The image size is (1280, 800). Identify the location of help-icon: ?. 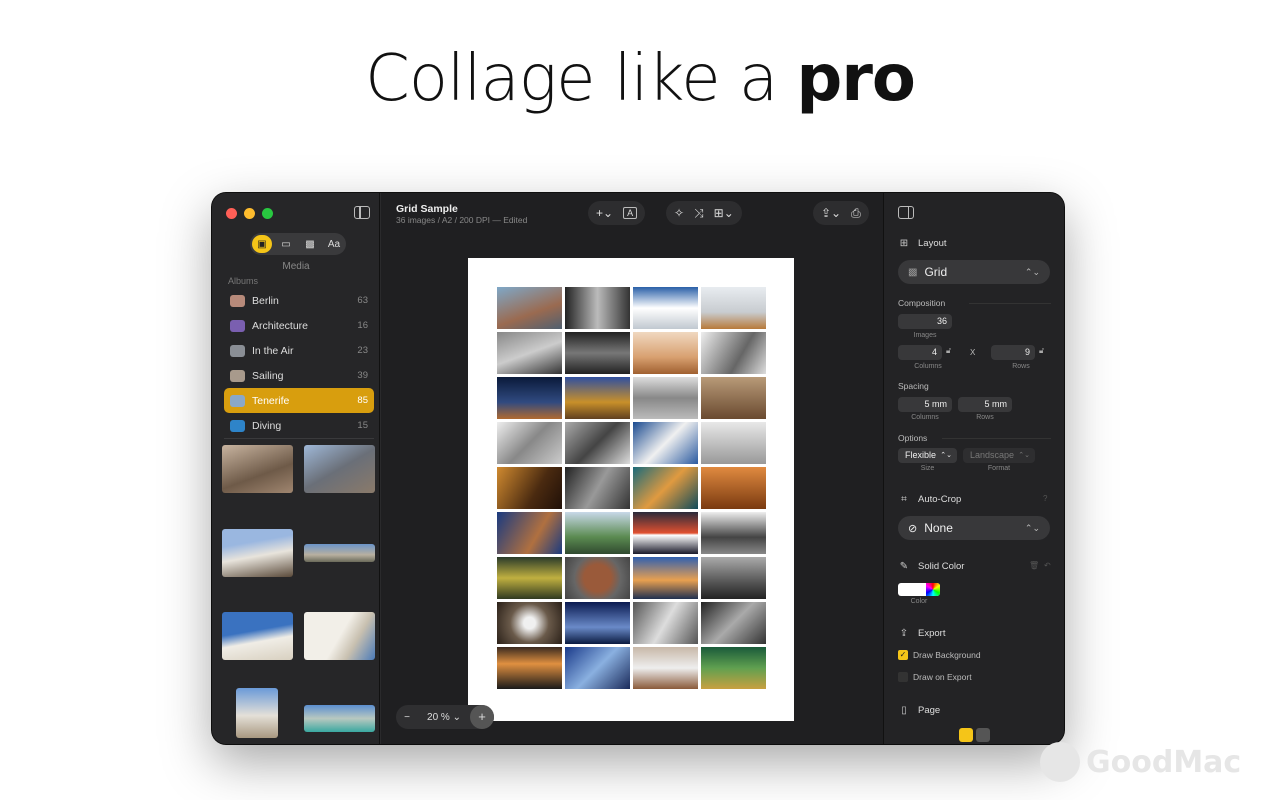
(1045, 498).